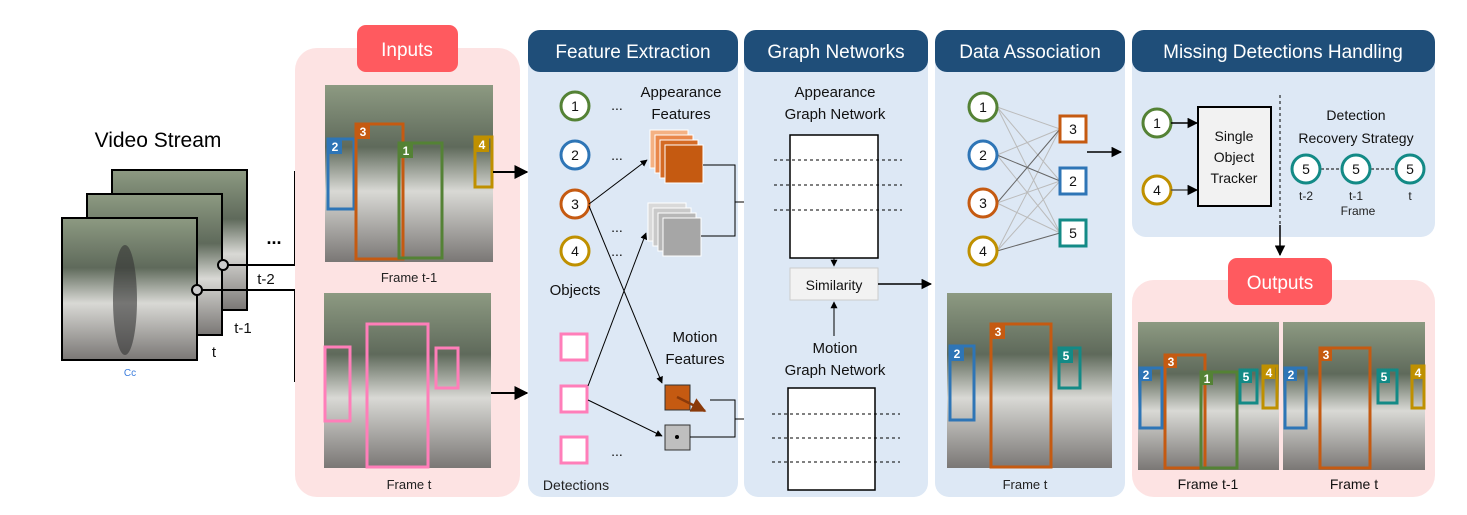  I want to click on inputs-panel: Inputs 2 3 1 4 Frame t-1 Frame t, so click(412, 261).